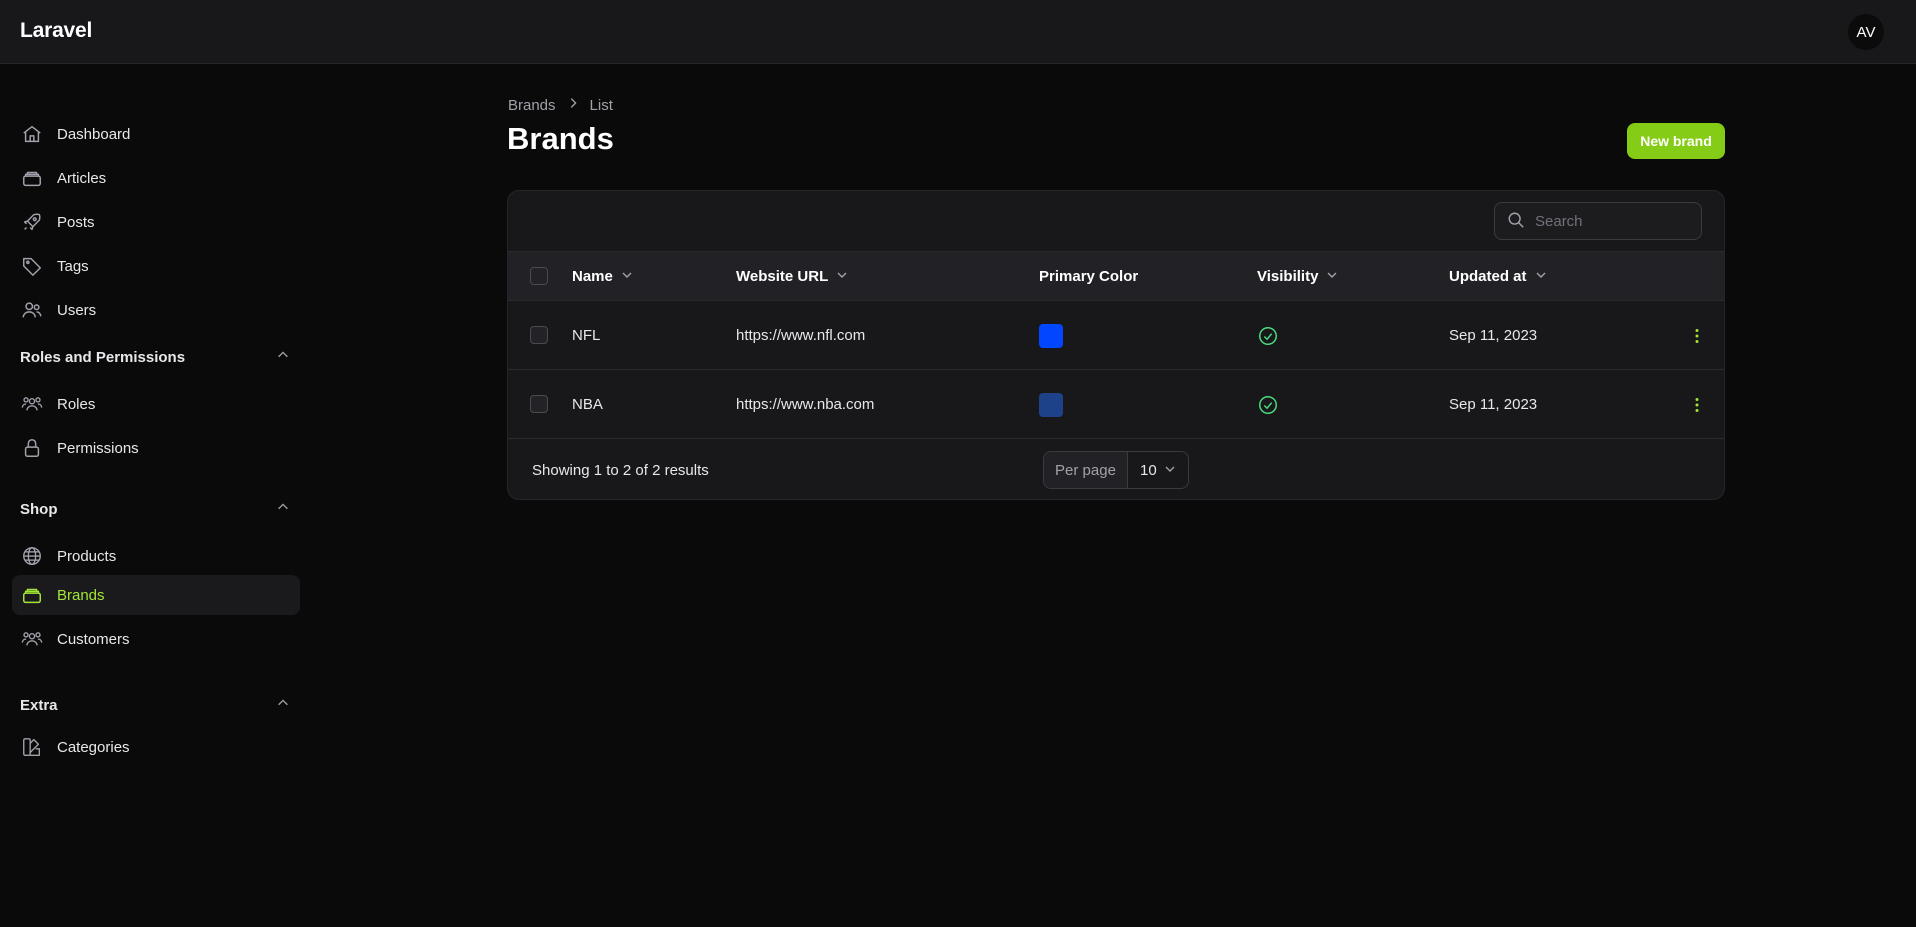 Image resolution: width=1916 pixels, height=927 pixels. I want to click on sidebar-item-label: Posts, so click(76, 222).